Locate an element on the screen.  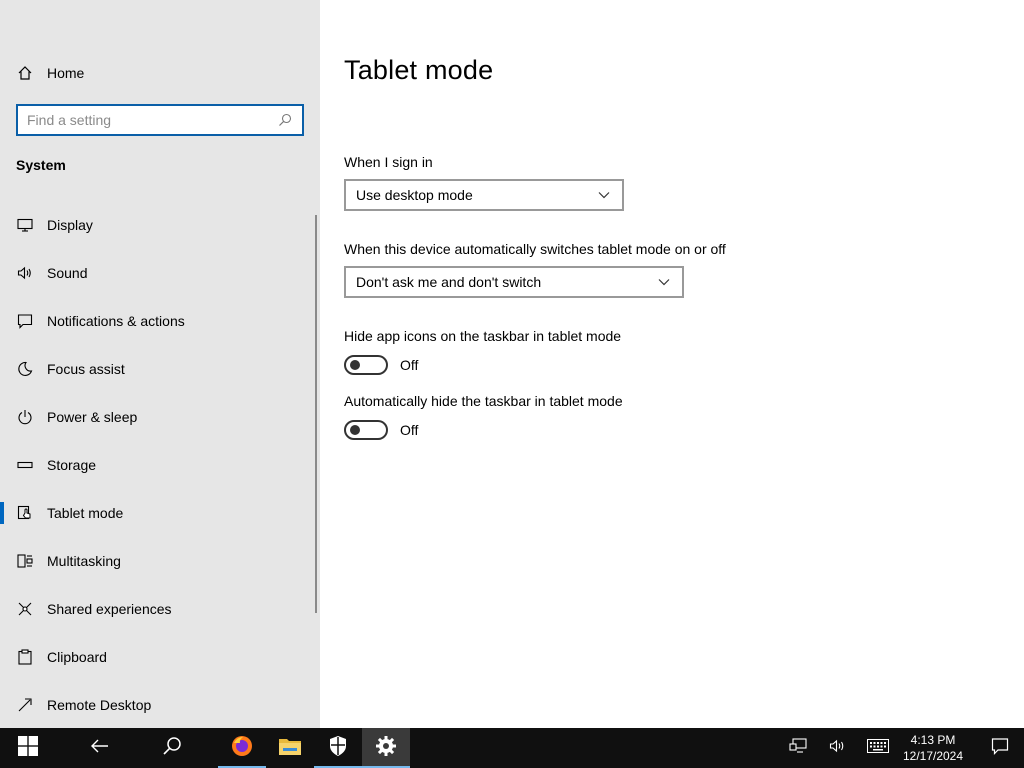
network-button is located at coordinates (798, 748).